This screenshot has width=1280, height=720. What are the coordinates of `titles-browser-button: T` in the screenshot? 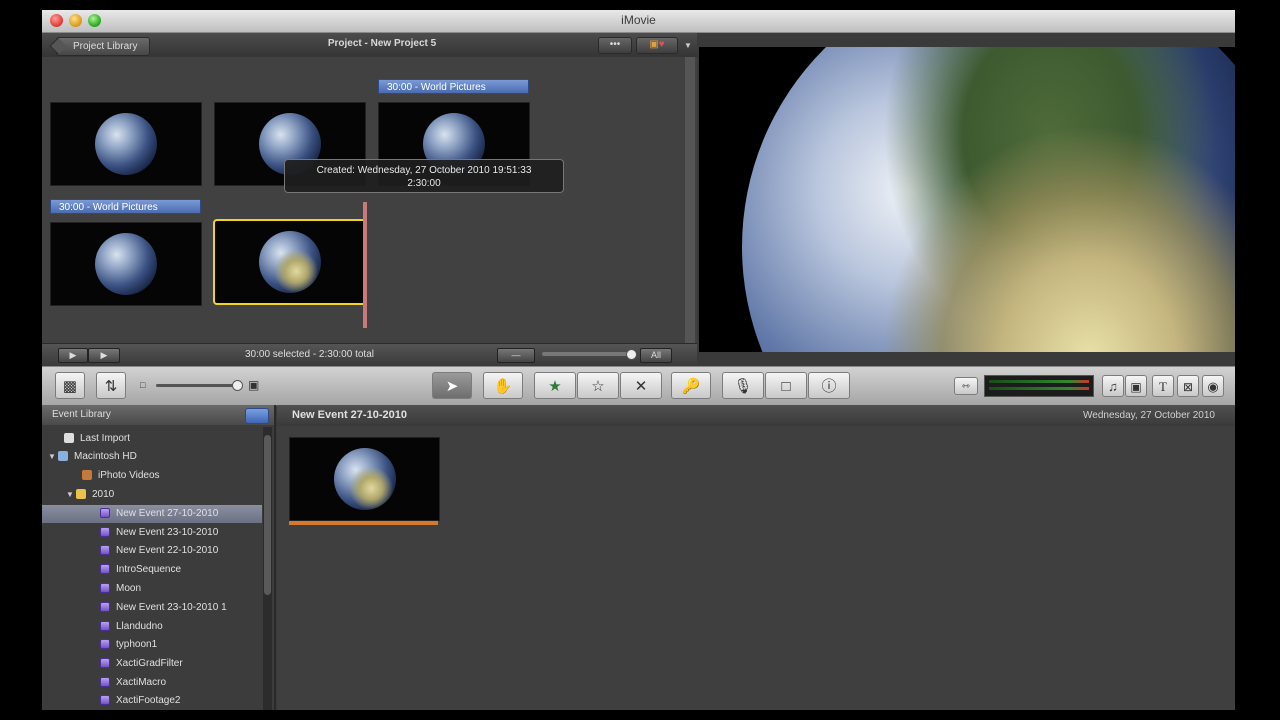 It's located at (1163, 386).